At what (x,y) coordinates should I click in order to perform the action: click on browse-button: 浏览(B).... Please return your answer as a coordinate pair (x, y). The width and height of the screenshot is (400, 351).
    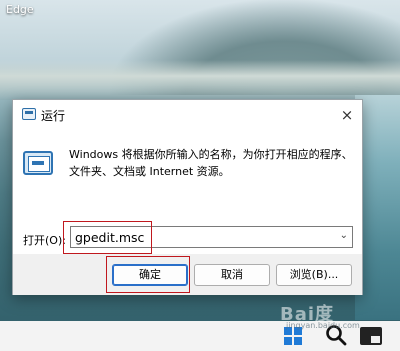
    Looking at the image, I should click on (314, 275).